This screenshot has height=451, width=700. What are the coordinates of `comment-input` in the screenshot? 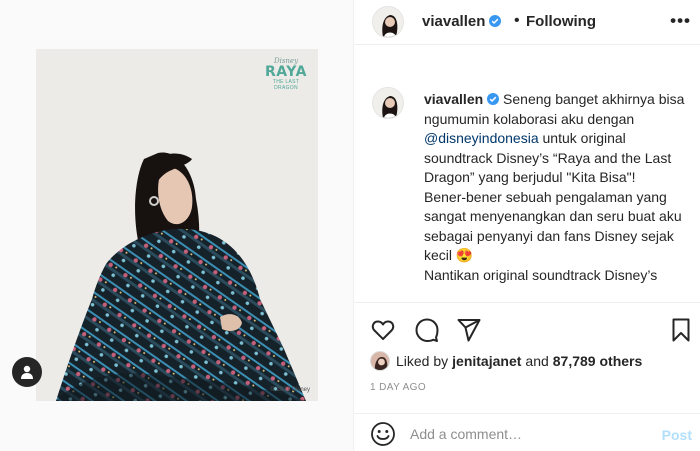 It's located at (525, 434).